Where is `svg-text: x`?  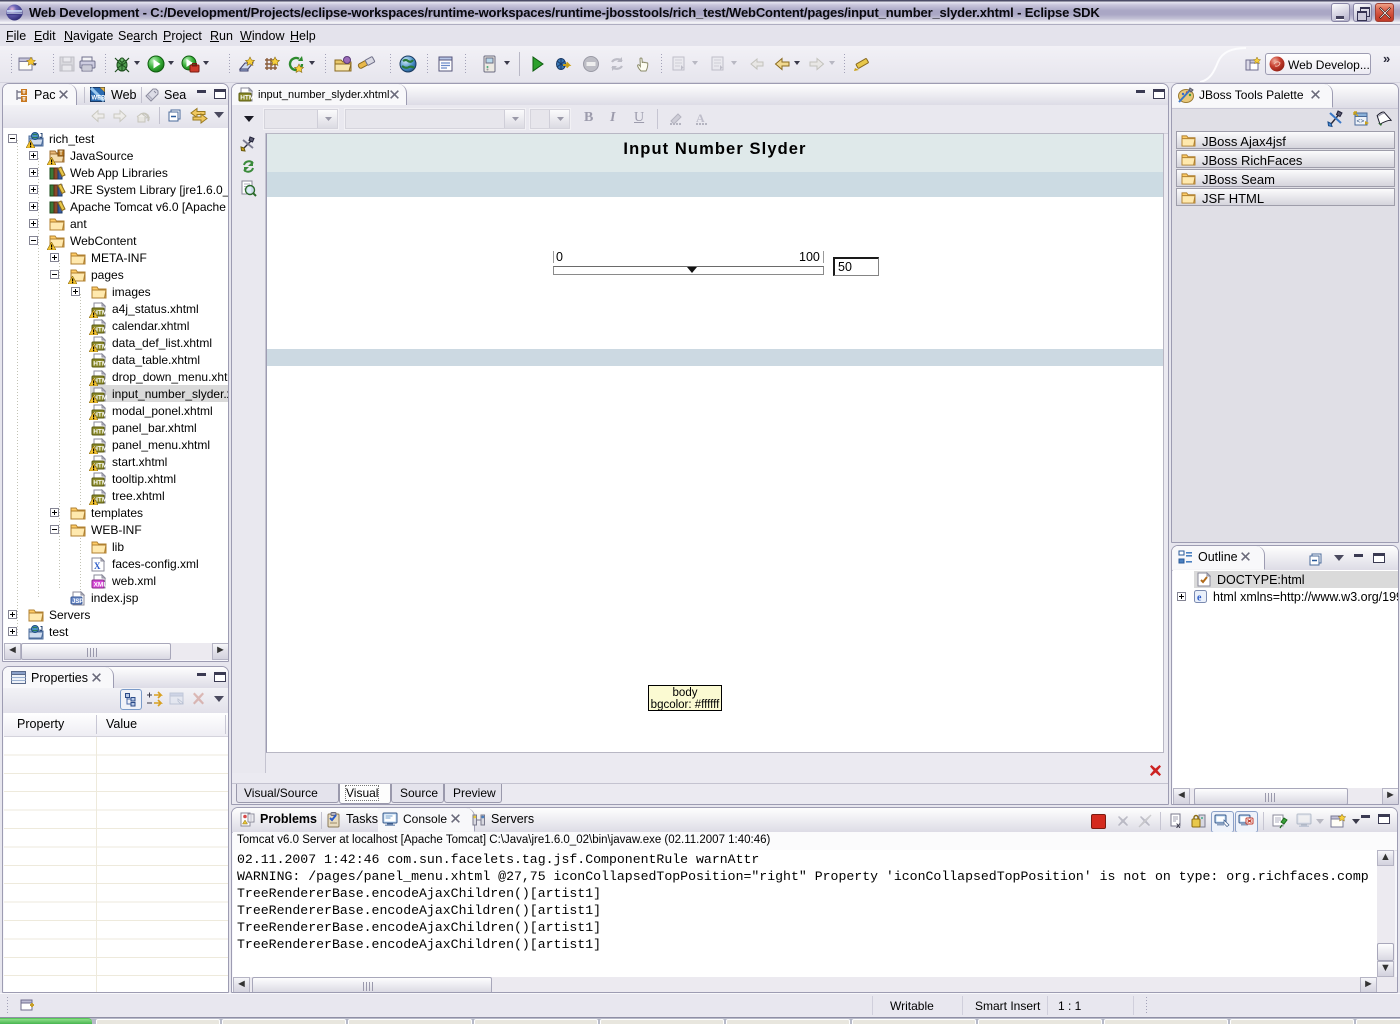 svg-text: x is located at coordinates (1178, 825).